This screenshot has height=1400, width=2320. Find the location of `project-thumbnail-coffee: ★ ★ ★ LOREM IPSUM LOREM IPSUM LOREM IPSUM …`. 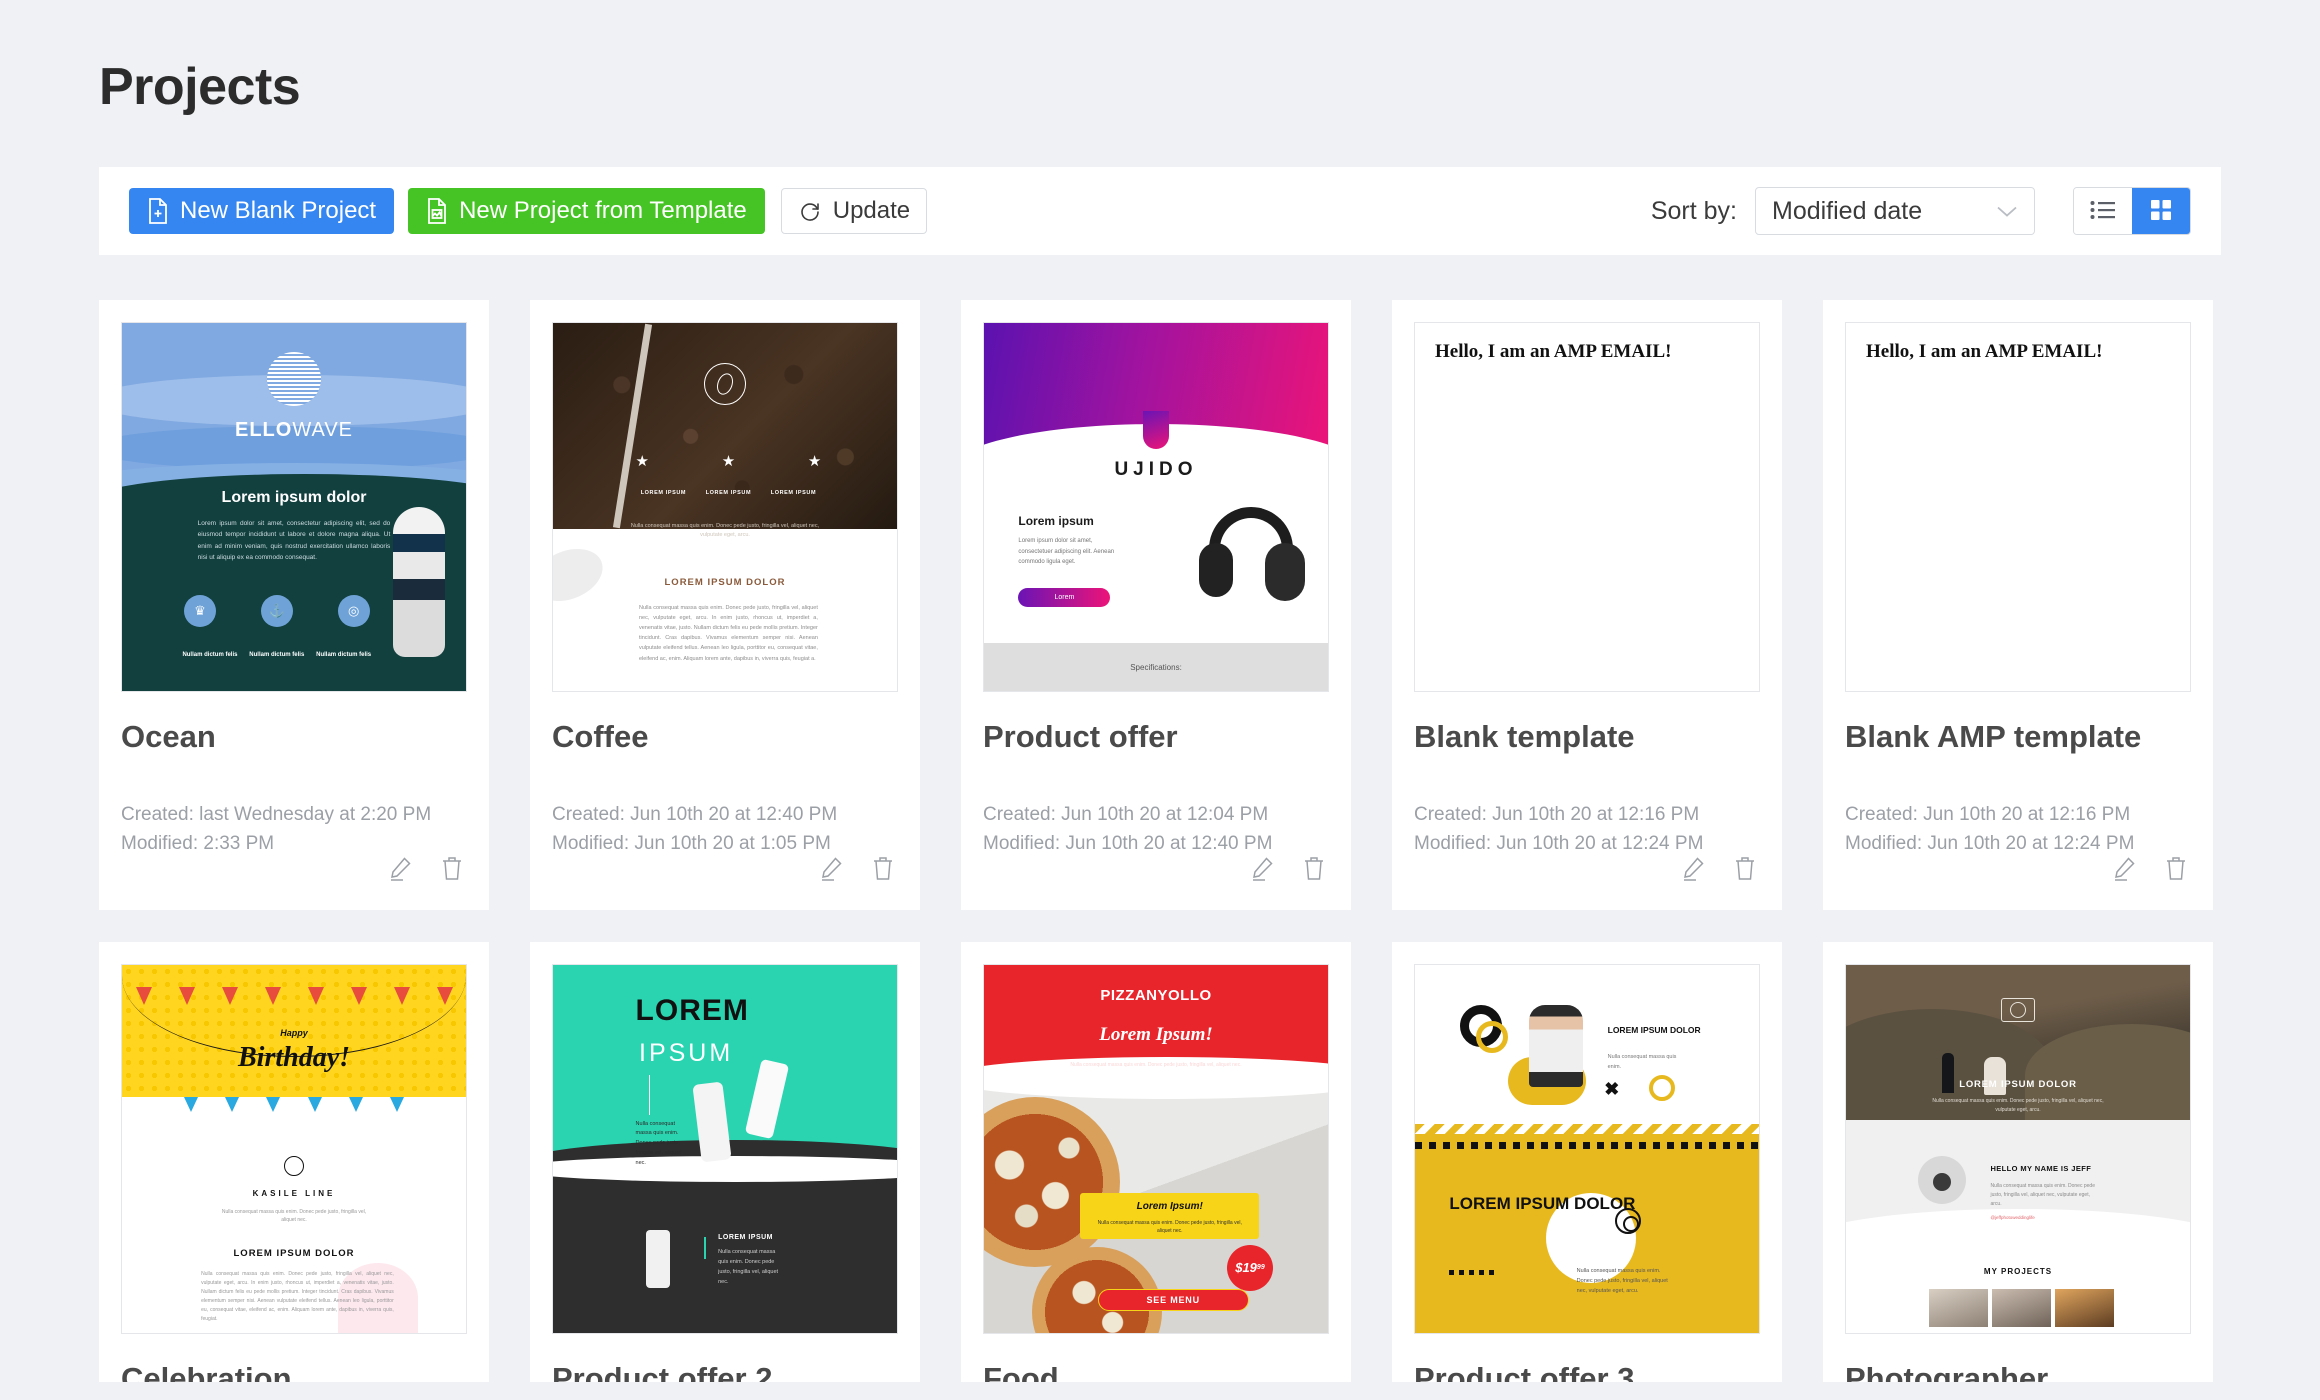

project-thumbnail-coffee: ★ ★ ★ LOREM IPSUM LOREM IPSUM LOREM IPSUM … is located at coordinates (725, 507).